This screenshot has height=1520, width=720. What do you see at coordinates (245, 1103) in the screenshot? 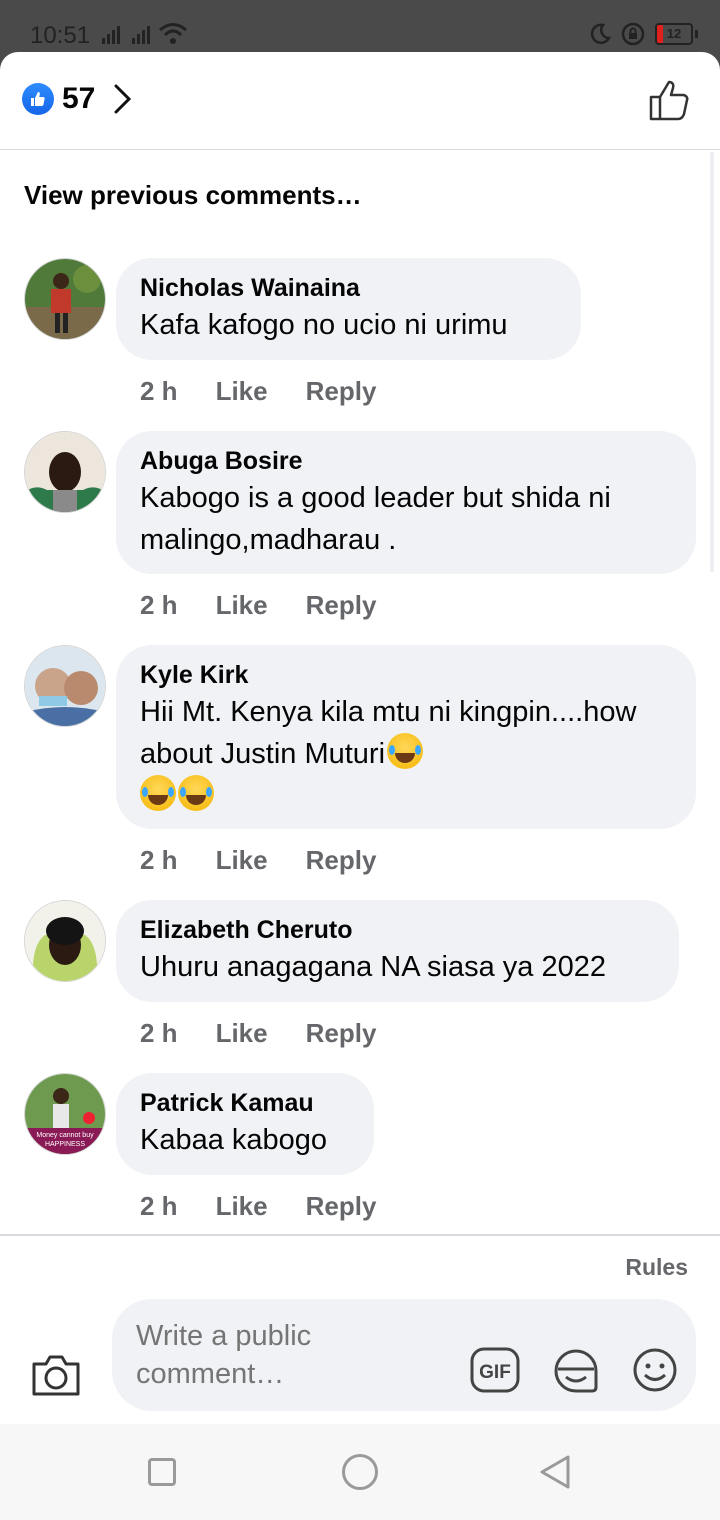
I see `comment-author: Patrick Kamau` at bounding box center [245, 1103].